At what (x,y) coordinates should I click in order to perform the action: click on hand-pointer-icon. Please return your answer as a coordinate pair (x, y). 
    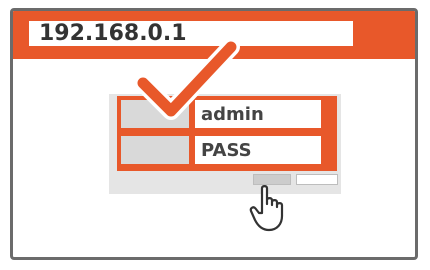
    Looking at the image, I should click on (266, 208).